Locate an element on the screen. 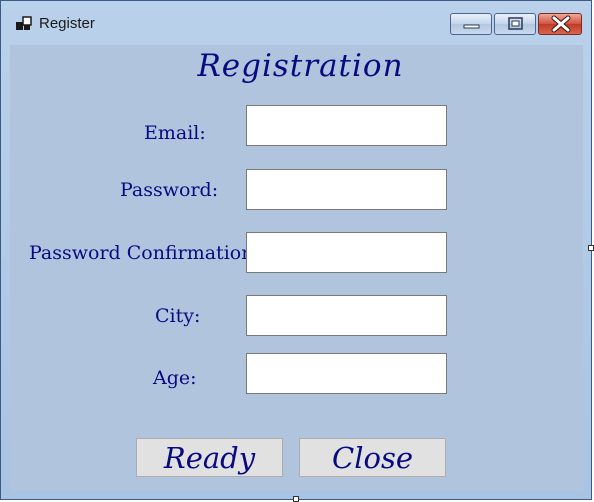 The height and width of the screenshot is (502, 594). password-confirmation-label: Password Confirmation: is located at coordinates (144, 253).